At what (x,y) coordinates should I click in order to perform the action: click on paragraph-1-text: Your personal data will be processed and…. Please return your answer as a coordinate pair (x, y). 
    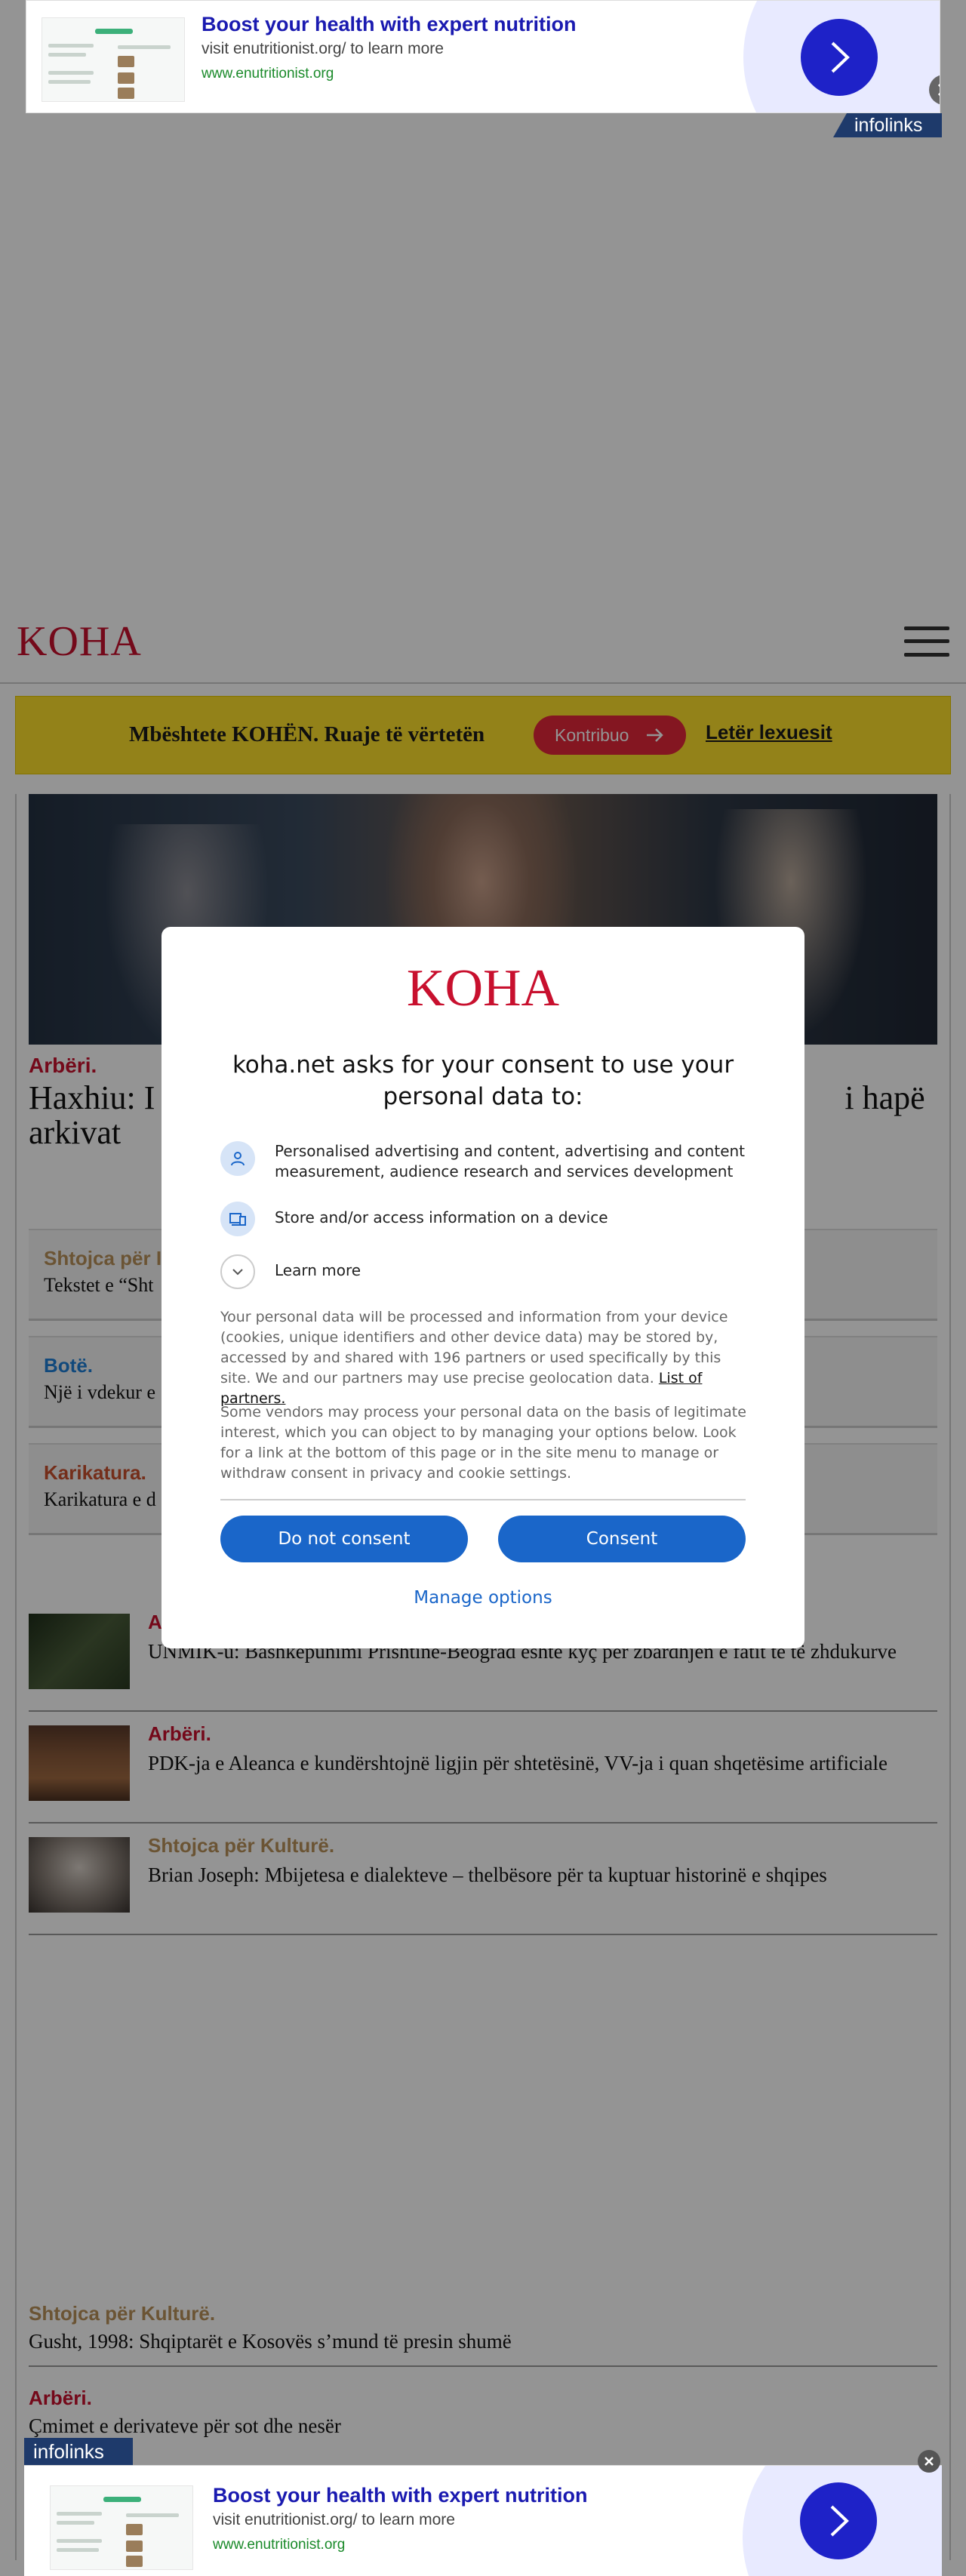
    Looking at the image, I should click on (474, 1347).